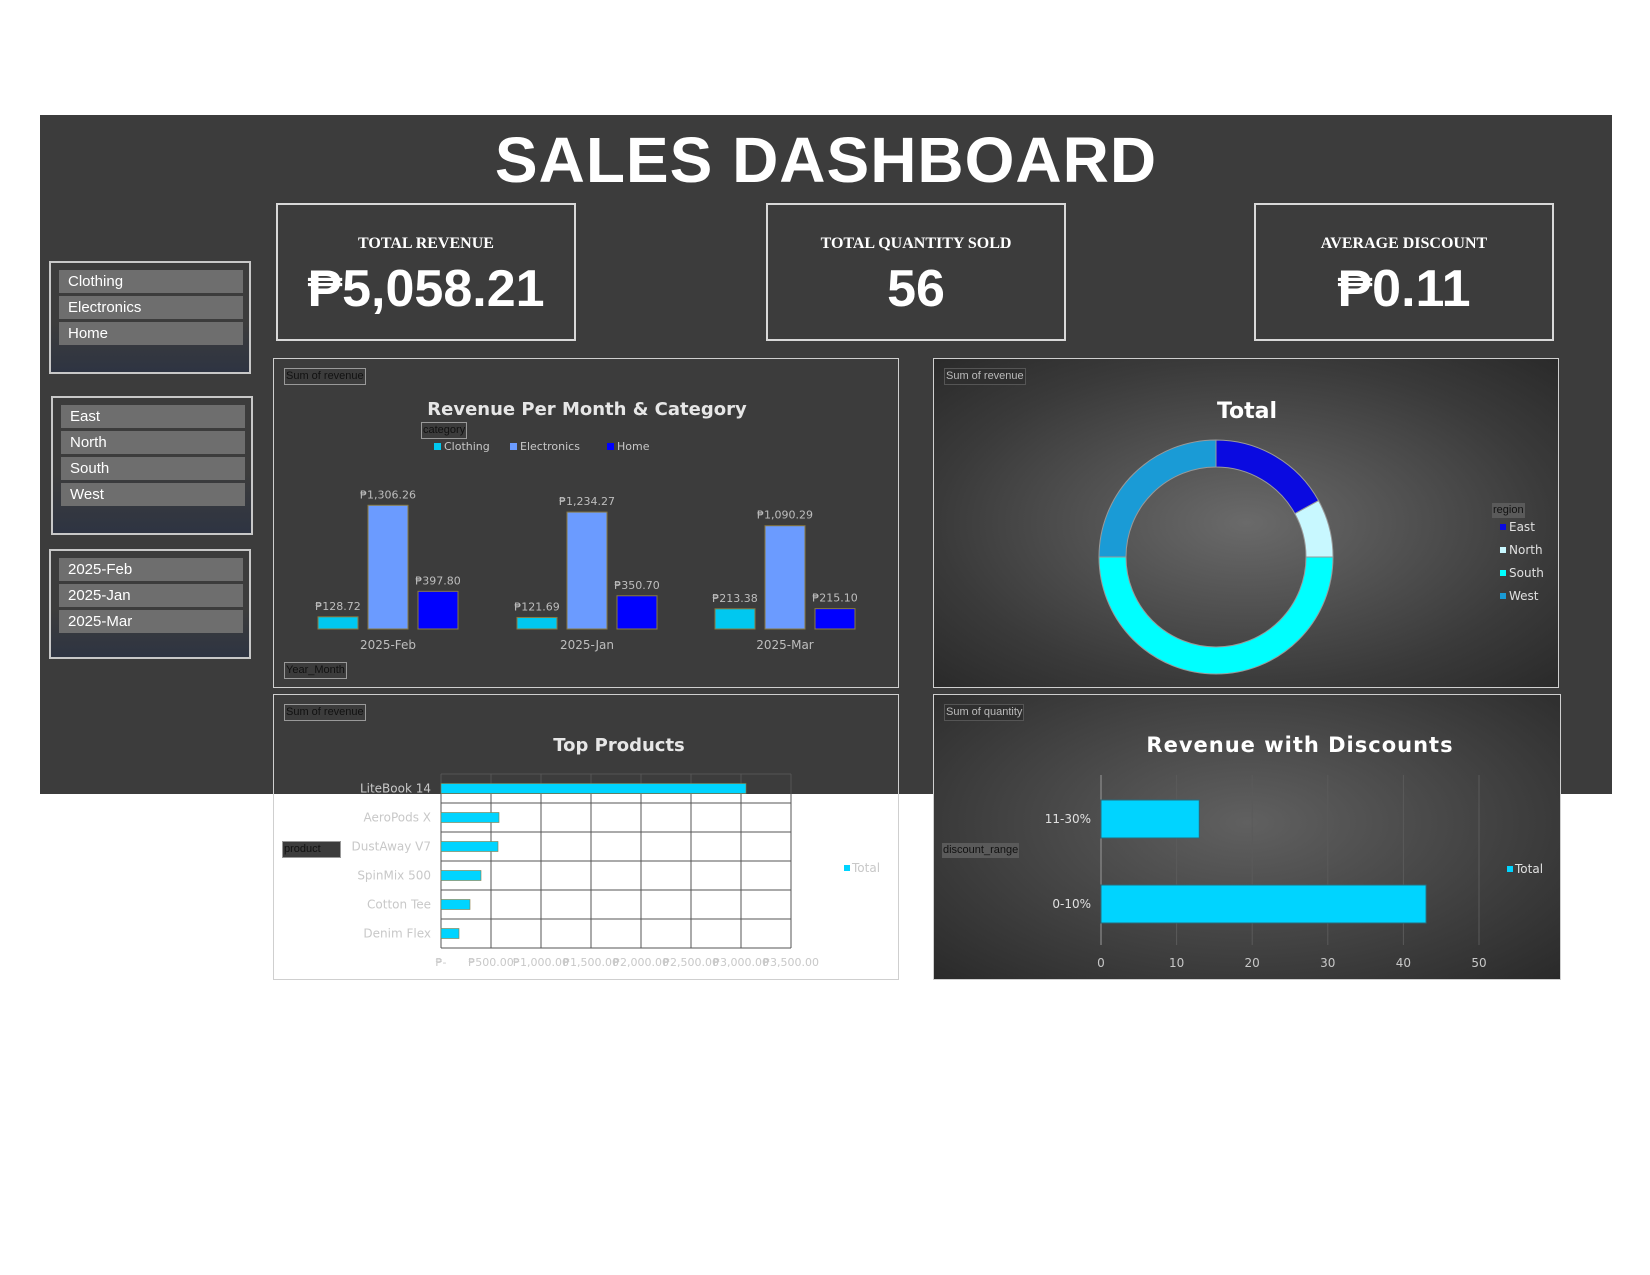 The height and width of the screenshot is (1275, 1650). What do you see at coordinates (426, 272) in the screenshot?
I see `kpi-total-revenue: TOTAL REVENUE ₱5,058.21` at bounding box center [426, 272].